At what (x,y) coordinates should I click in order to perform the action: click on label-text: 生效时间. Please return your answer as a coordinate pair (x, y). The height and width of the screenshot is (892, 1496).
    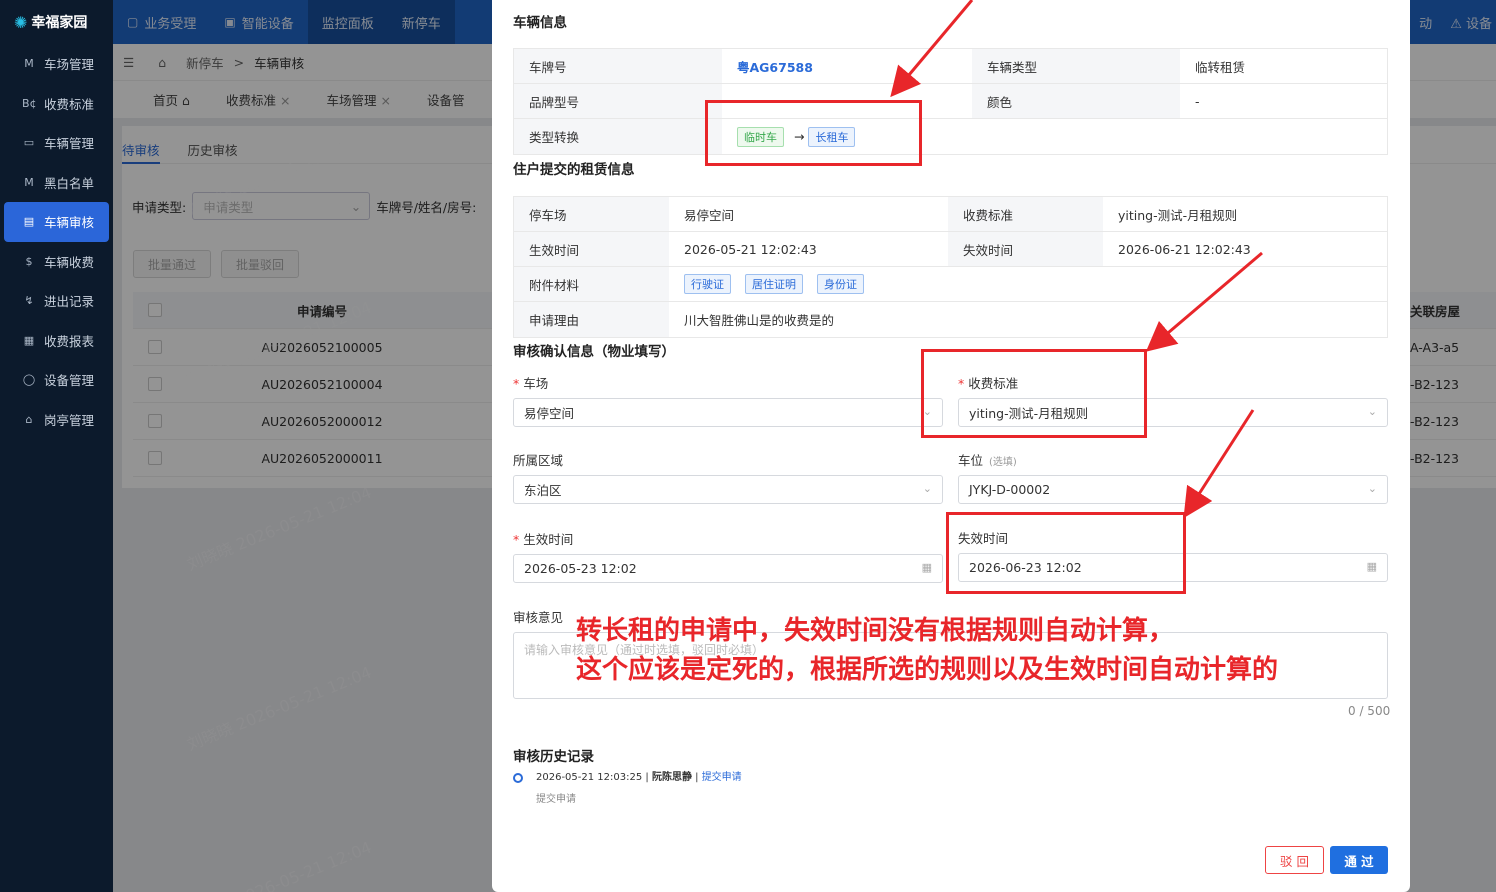
    Looking at the image, I should click on (548, 539).